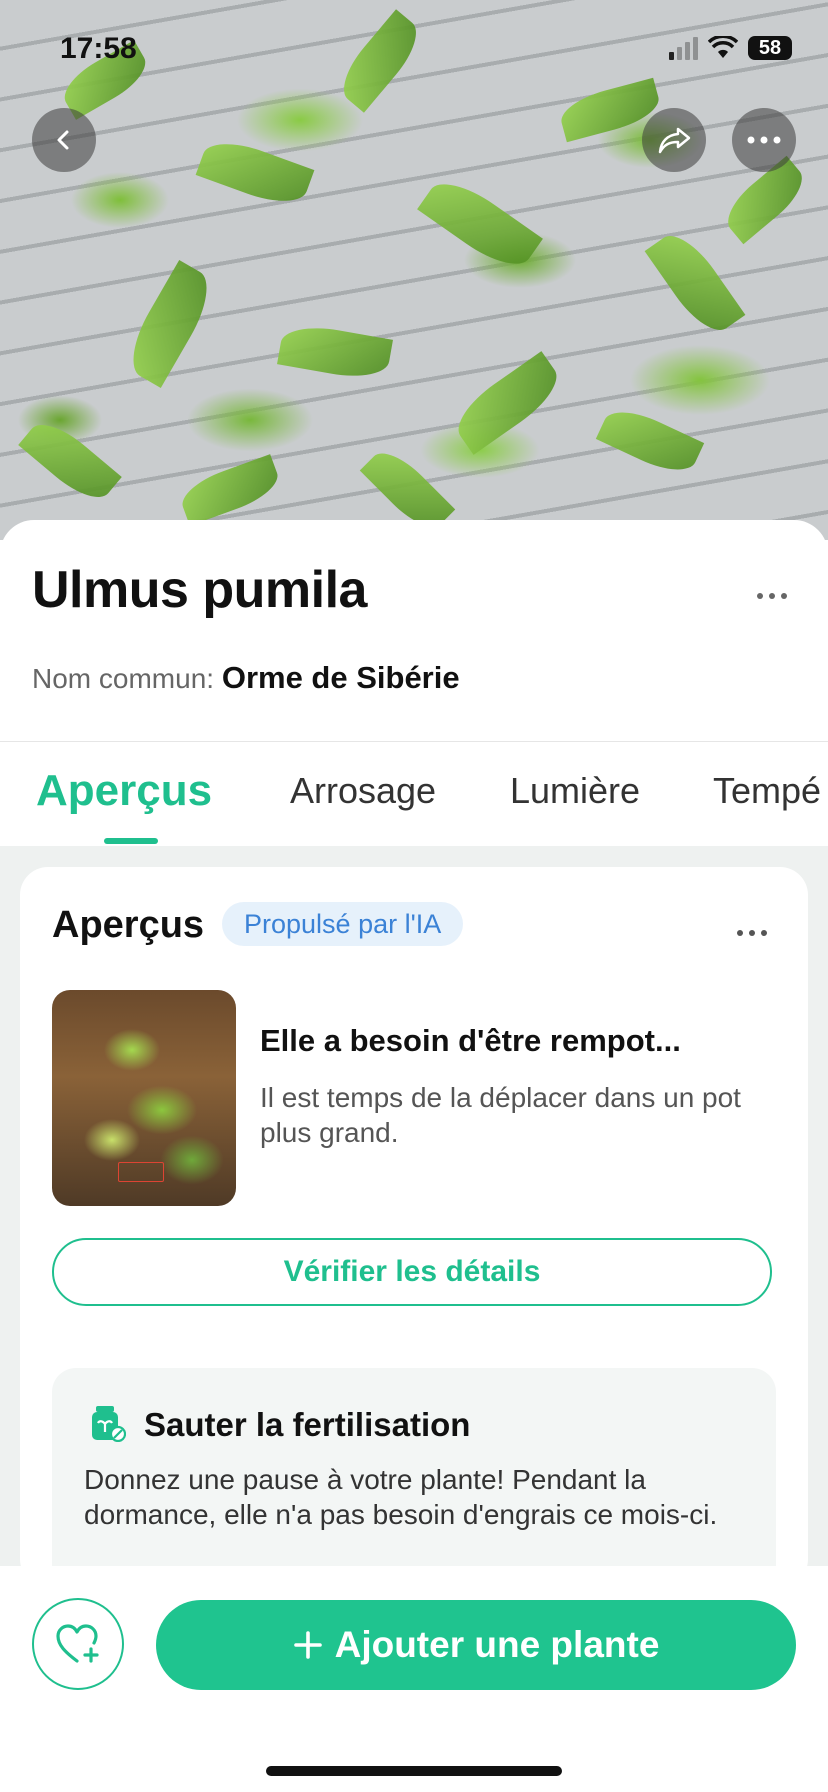 Image resolution: width=828 pixels, height=1792 pixels. Describe the element at coordinates (343, 924) in the screenshot. I see `ai-badge: Propulsé par l'IA` at that location.